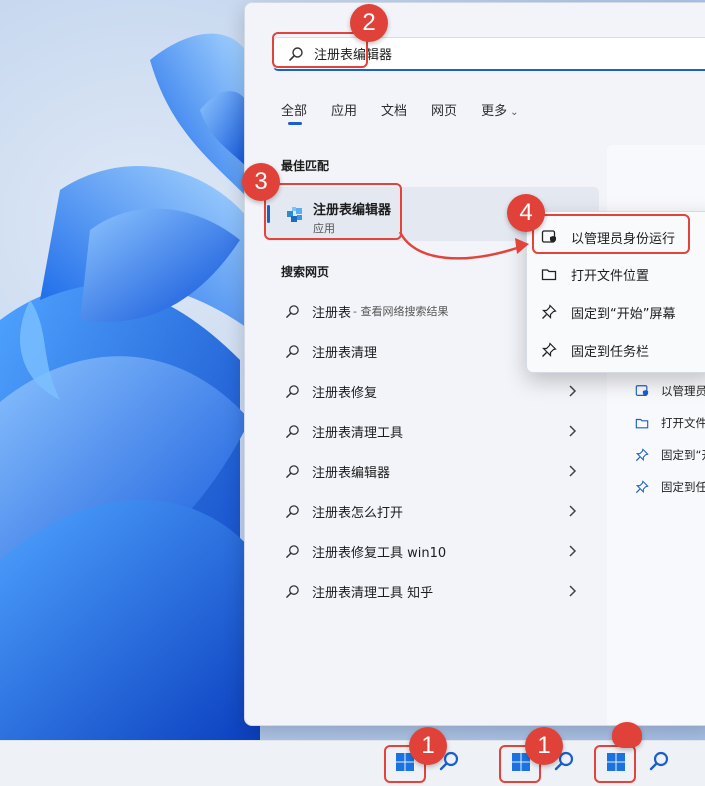 The image size is (705, 786). I want to click on tab-label: 网页, so click(444, 111).